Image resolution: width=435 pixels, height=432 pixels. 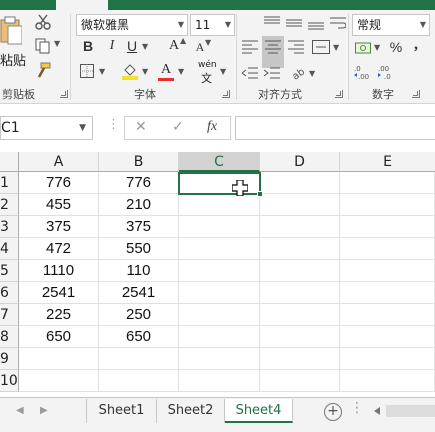 I want to click on underline-button: U, so click(x=132, y=46).